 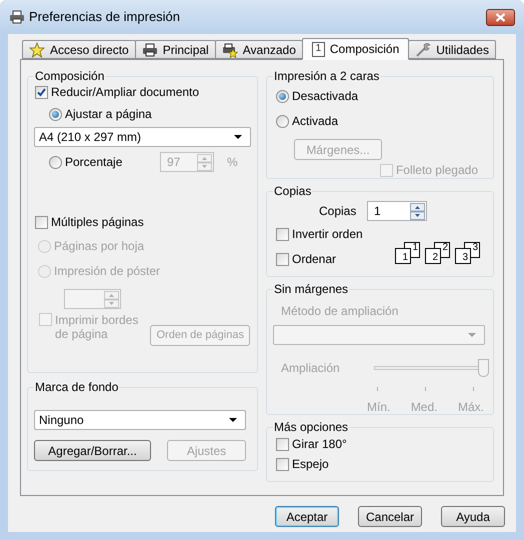 What do you see at coordinates (356, 49) in the screenshot?
I see `tab: 1 Composición` at bounding box center [356, 49].